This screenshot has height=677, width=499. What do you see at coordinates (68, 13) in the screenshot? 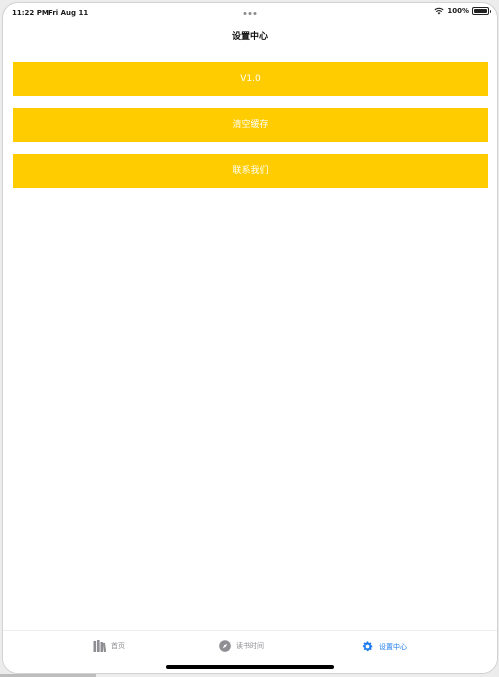
I see `status-date: Fri Aug 11` at bounding box center [68, 13].